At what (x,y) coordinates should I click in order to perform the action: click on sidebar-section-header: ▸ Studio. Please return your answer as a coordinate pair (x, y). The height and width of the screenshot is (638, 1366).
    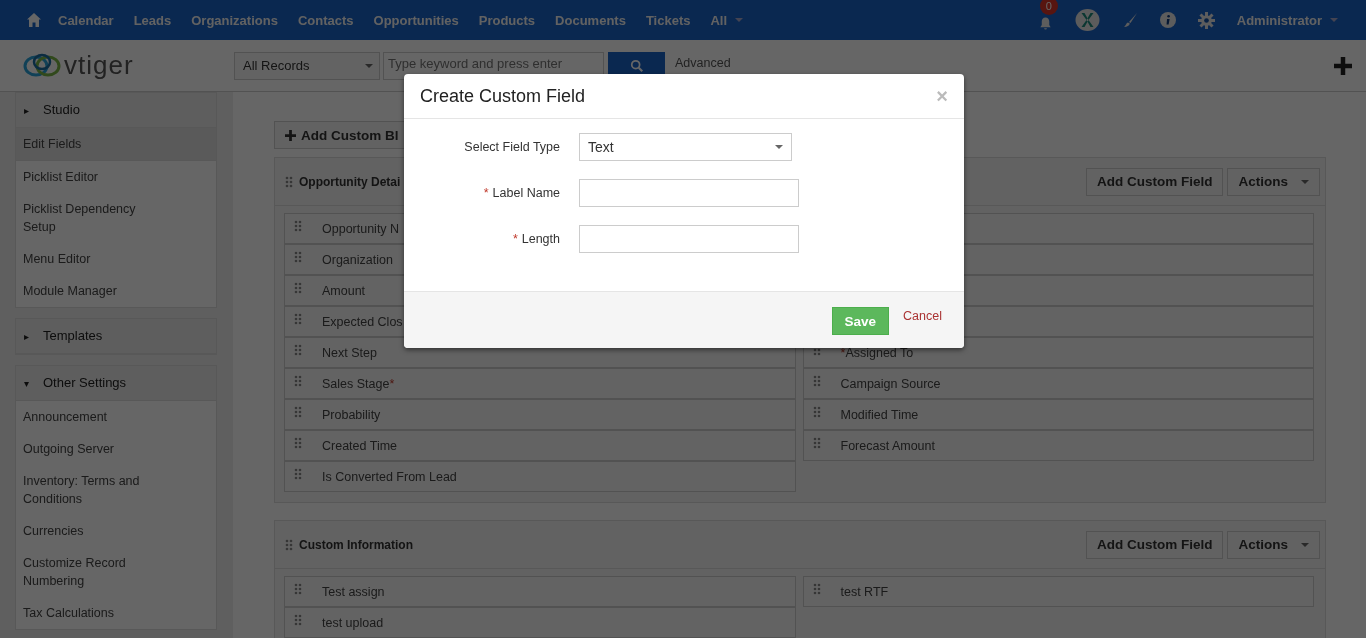
    Looking at the image, I should click on (116, 110).